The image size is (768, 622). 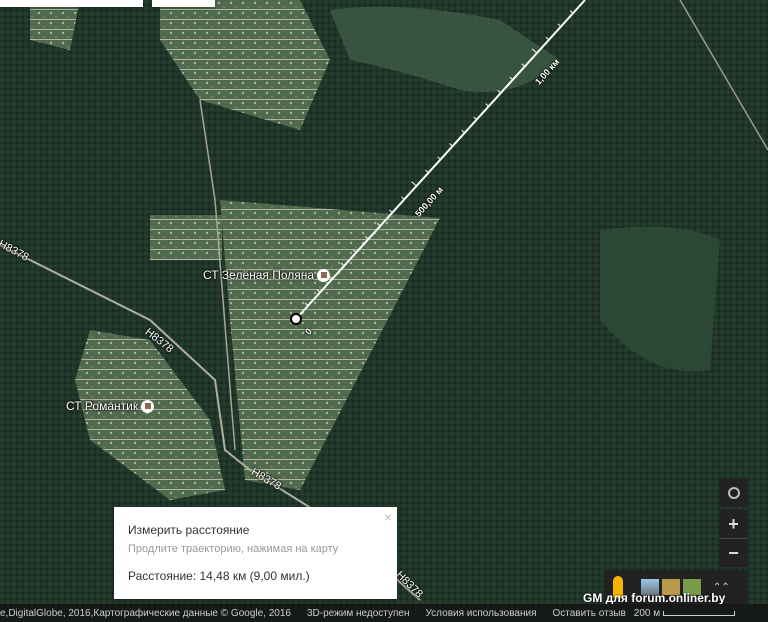 I want to click on directions-box, so click(x=183, y=3).